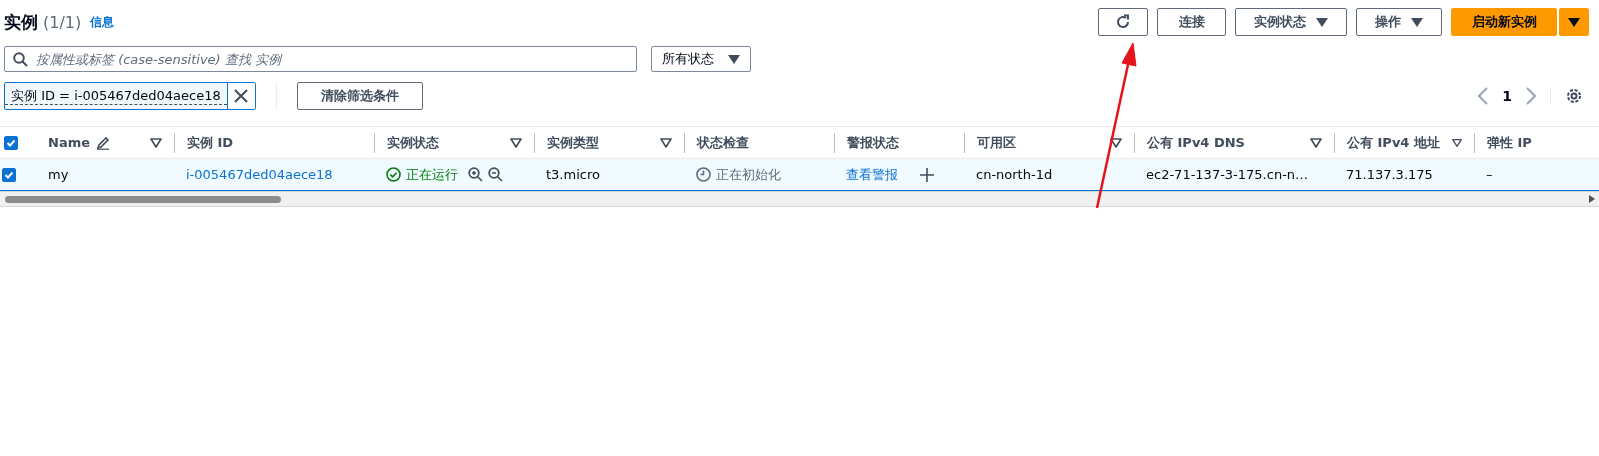 The image size is (1599, 456). I want to click on zoom-out-icon, so click(495, 174).